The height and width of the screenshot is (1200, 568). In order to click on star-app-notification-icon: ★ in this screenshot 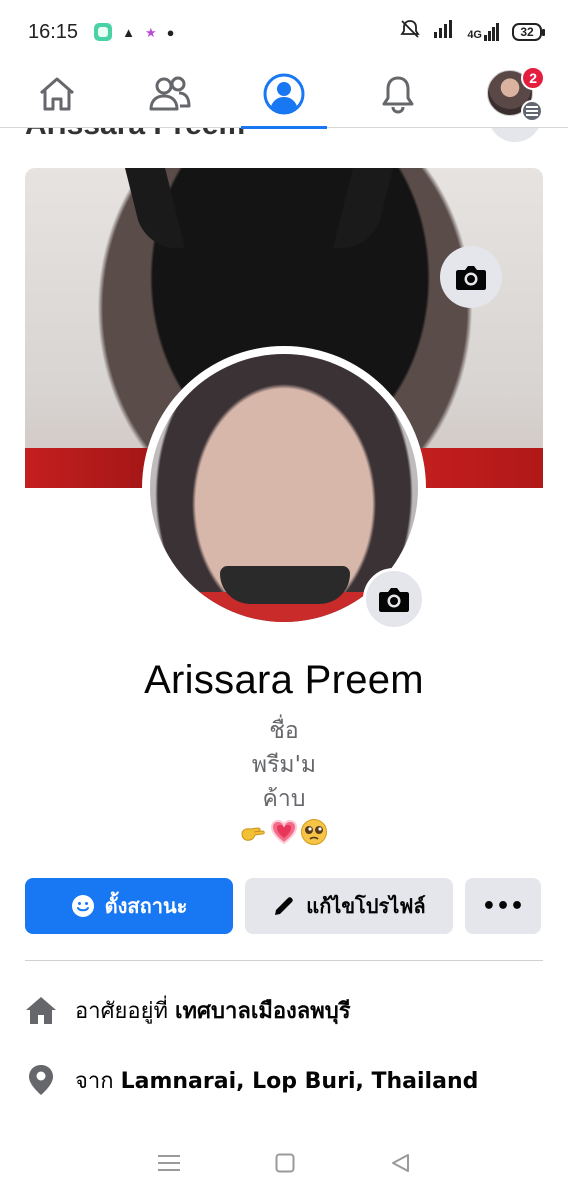, I will do `click(150, 32)`.